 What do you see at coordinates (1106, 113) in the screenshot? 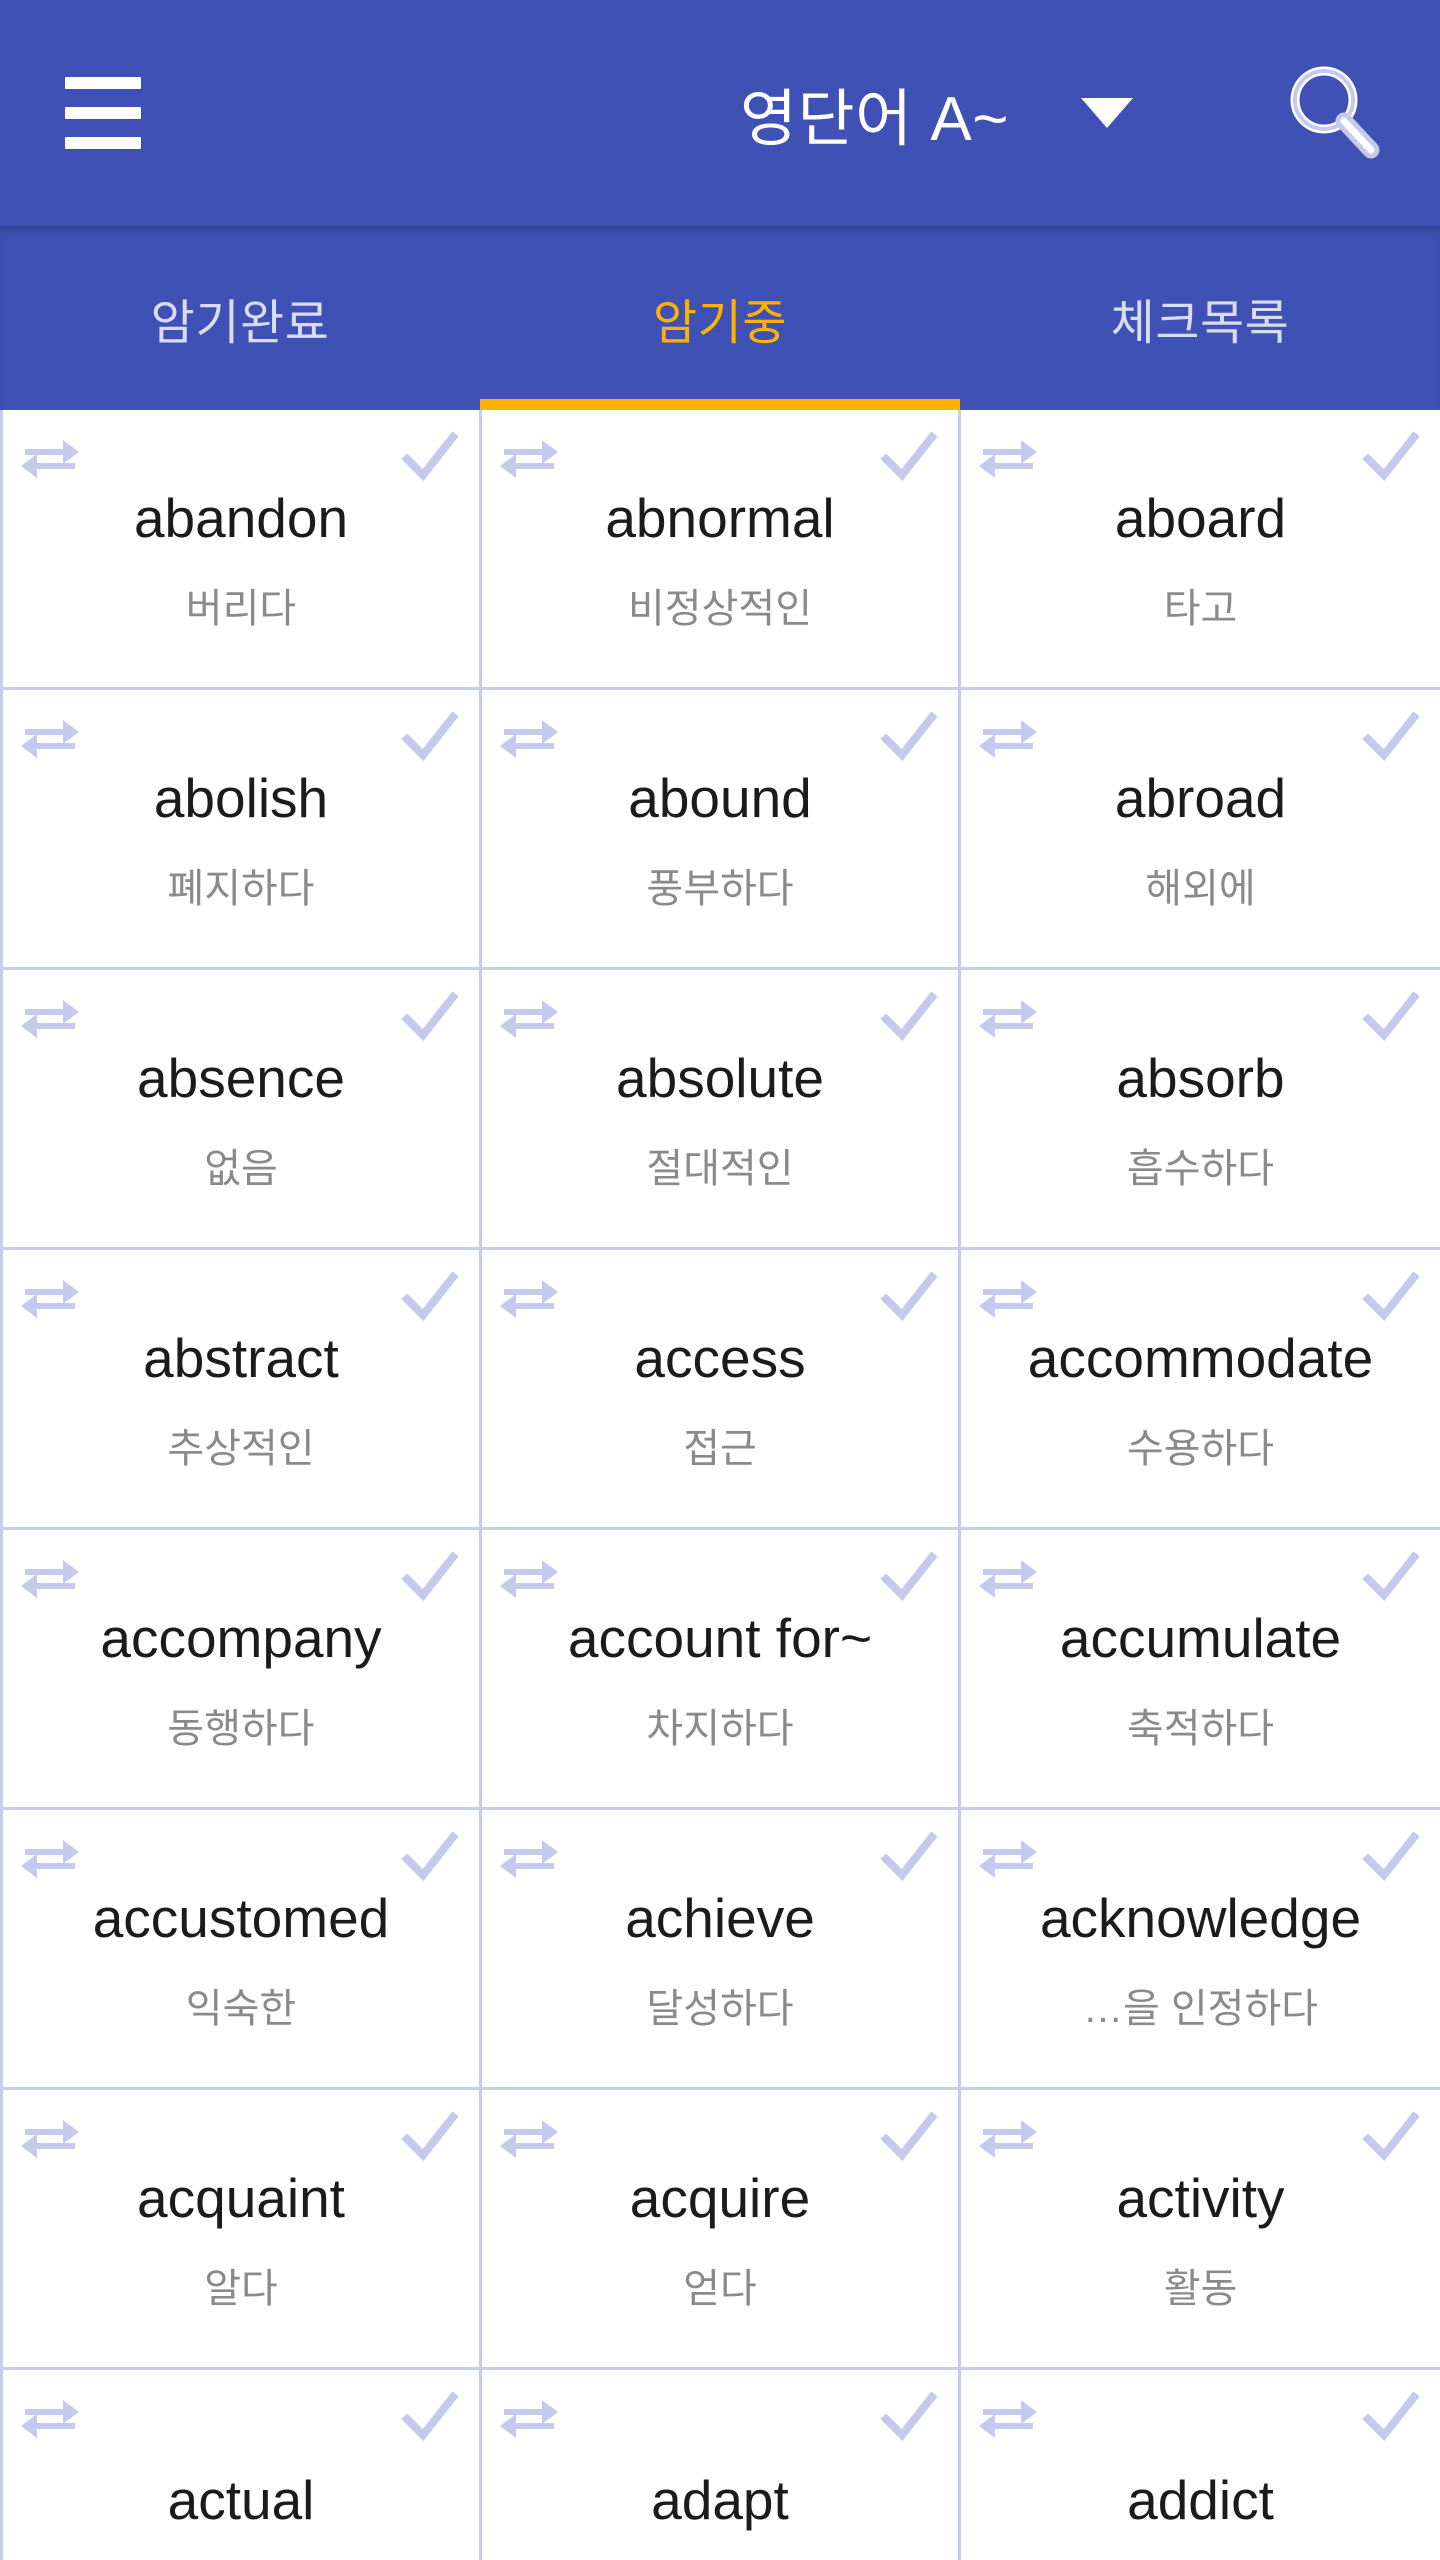
I see `chevron-down-icon` at bounding box center [1106, 113].